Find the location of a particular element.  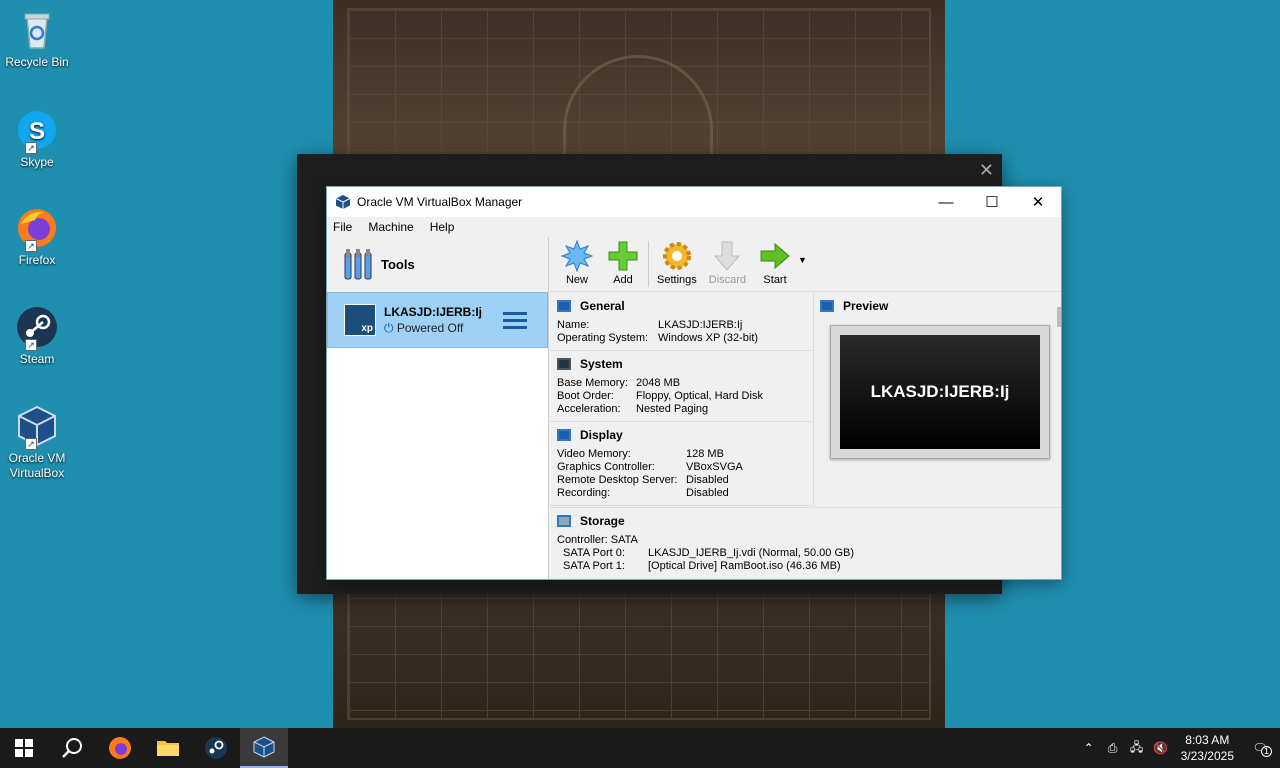

display-row: Graphics Controller: VBoxSVGA is located at coordinates (650, 467).